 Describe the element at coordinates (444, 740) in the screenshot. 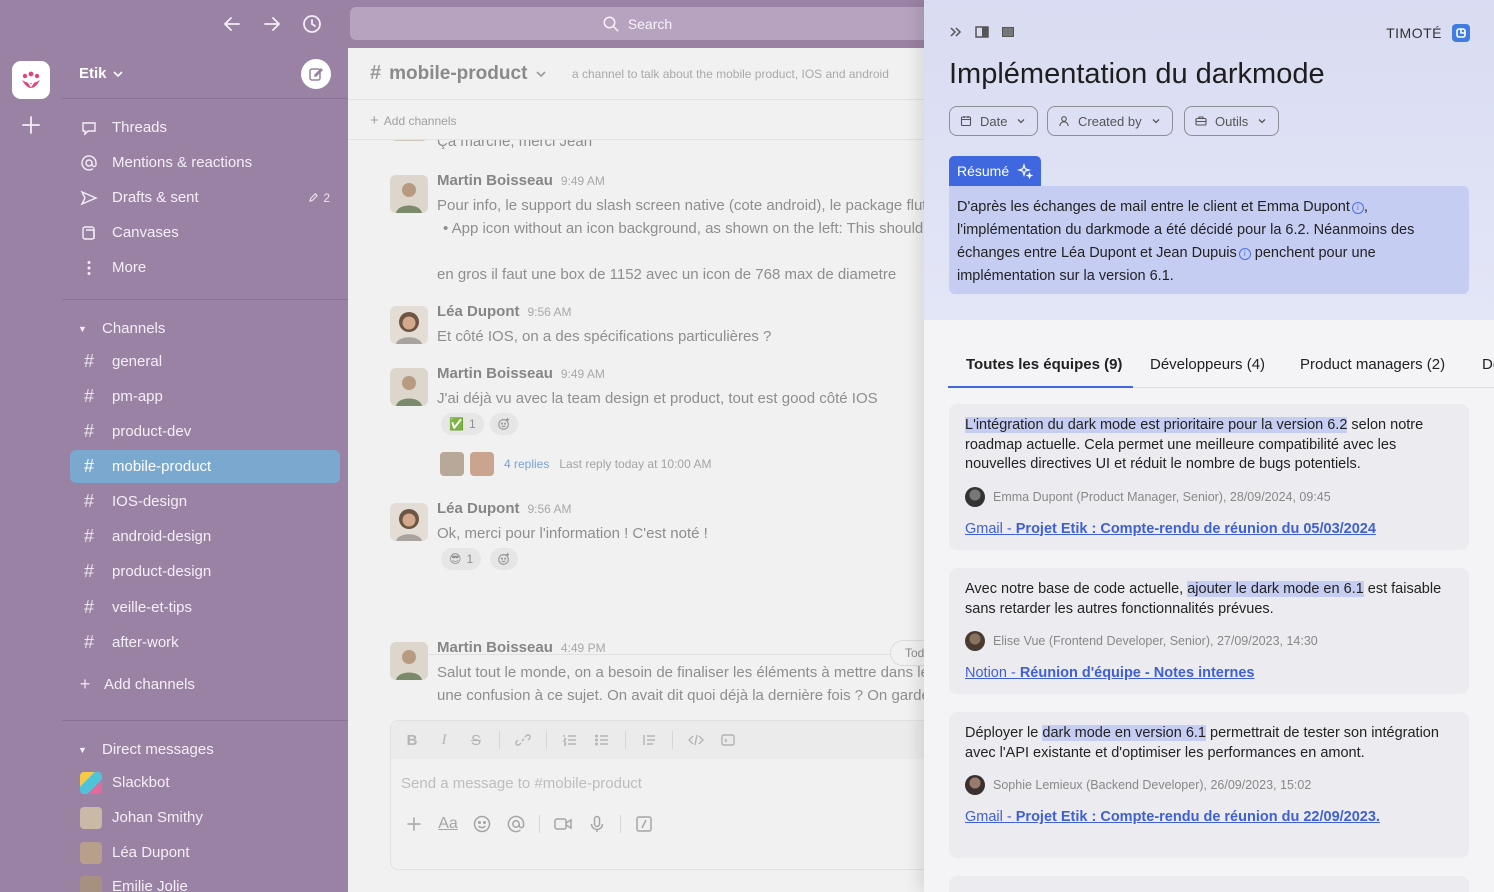

I see `italic-icon: I` at that location.